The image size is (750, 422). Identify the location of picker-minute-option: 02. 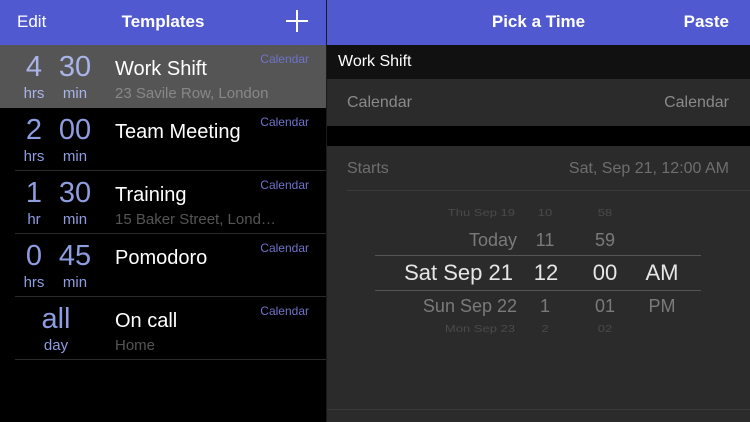
(605, 329).